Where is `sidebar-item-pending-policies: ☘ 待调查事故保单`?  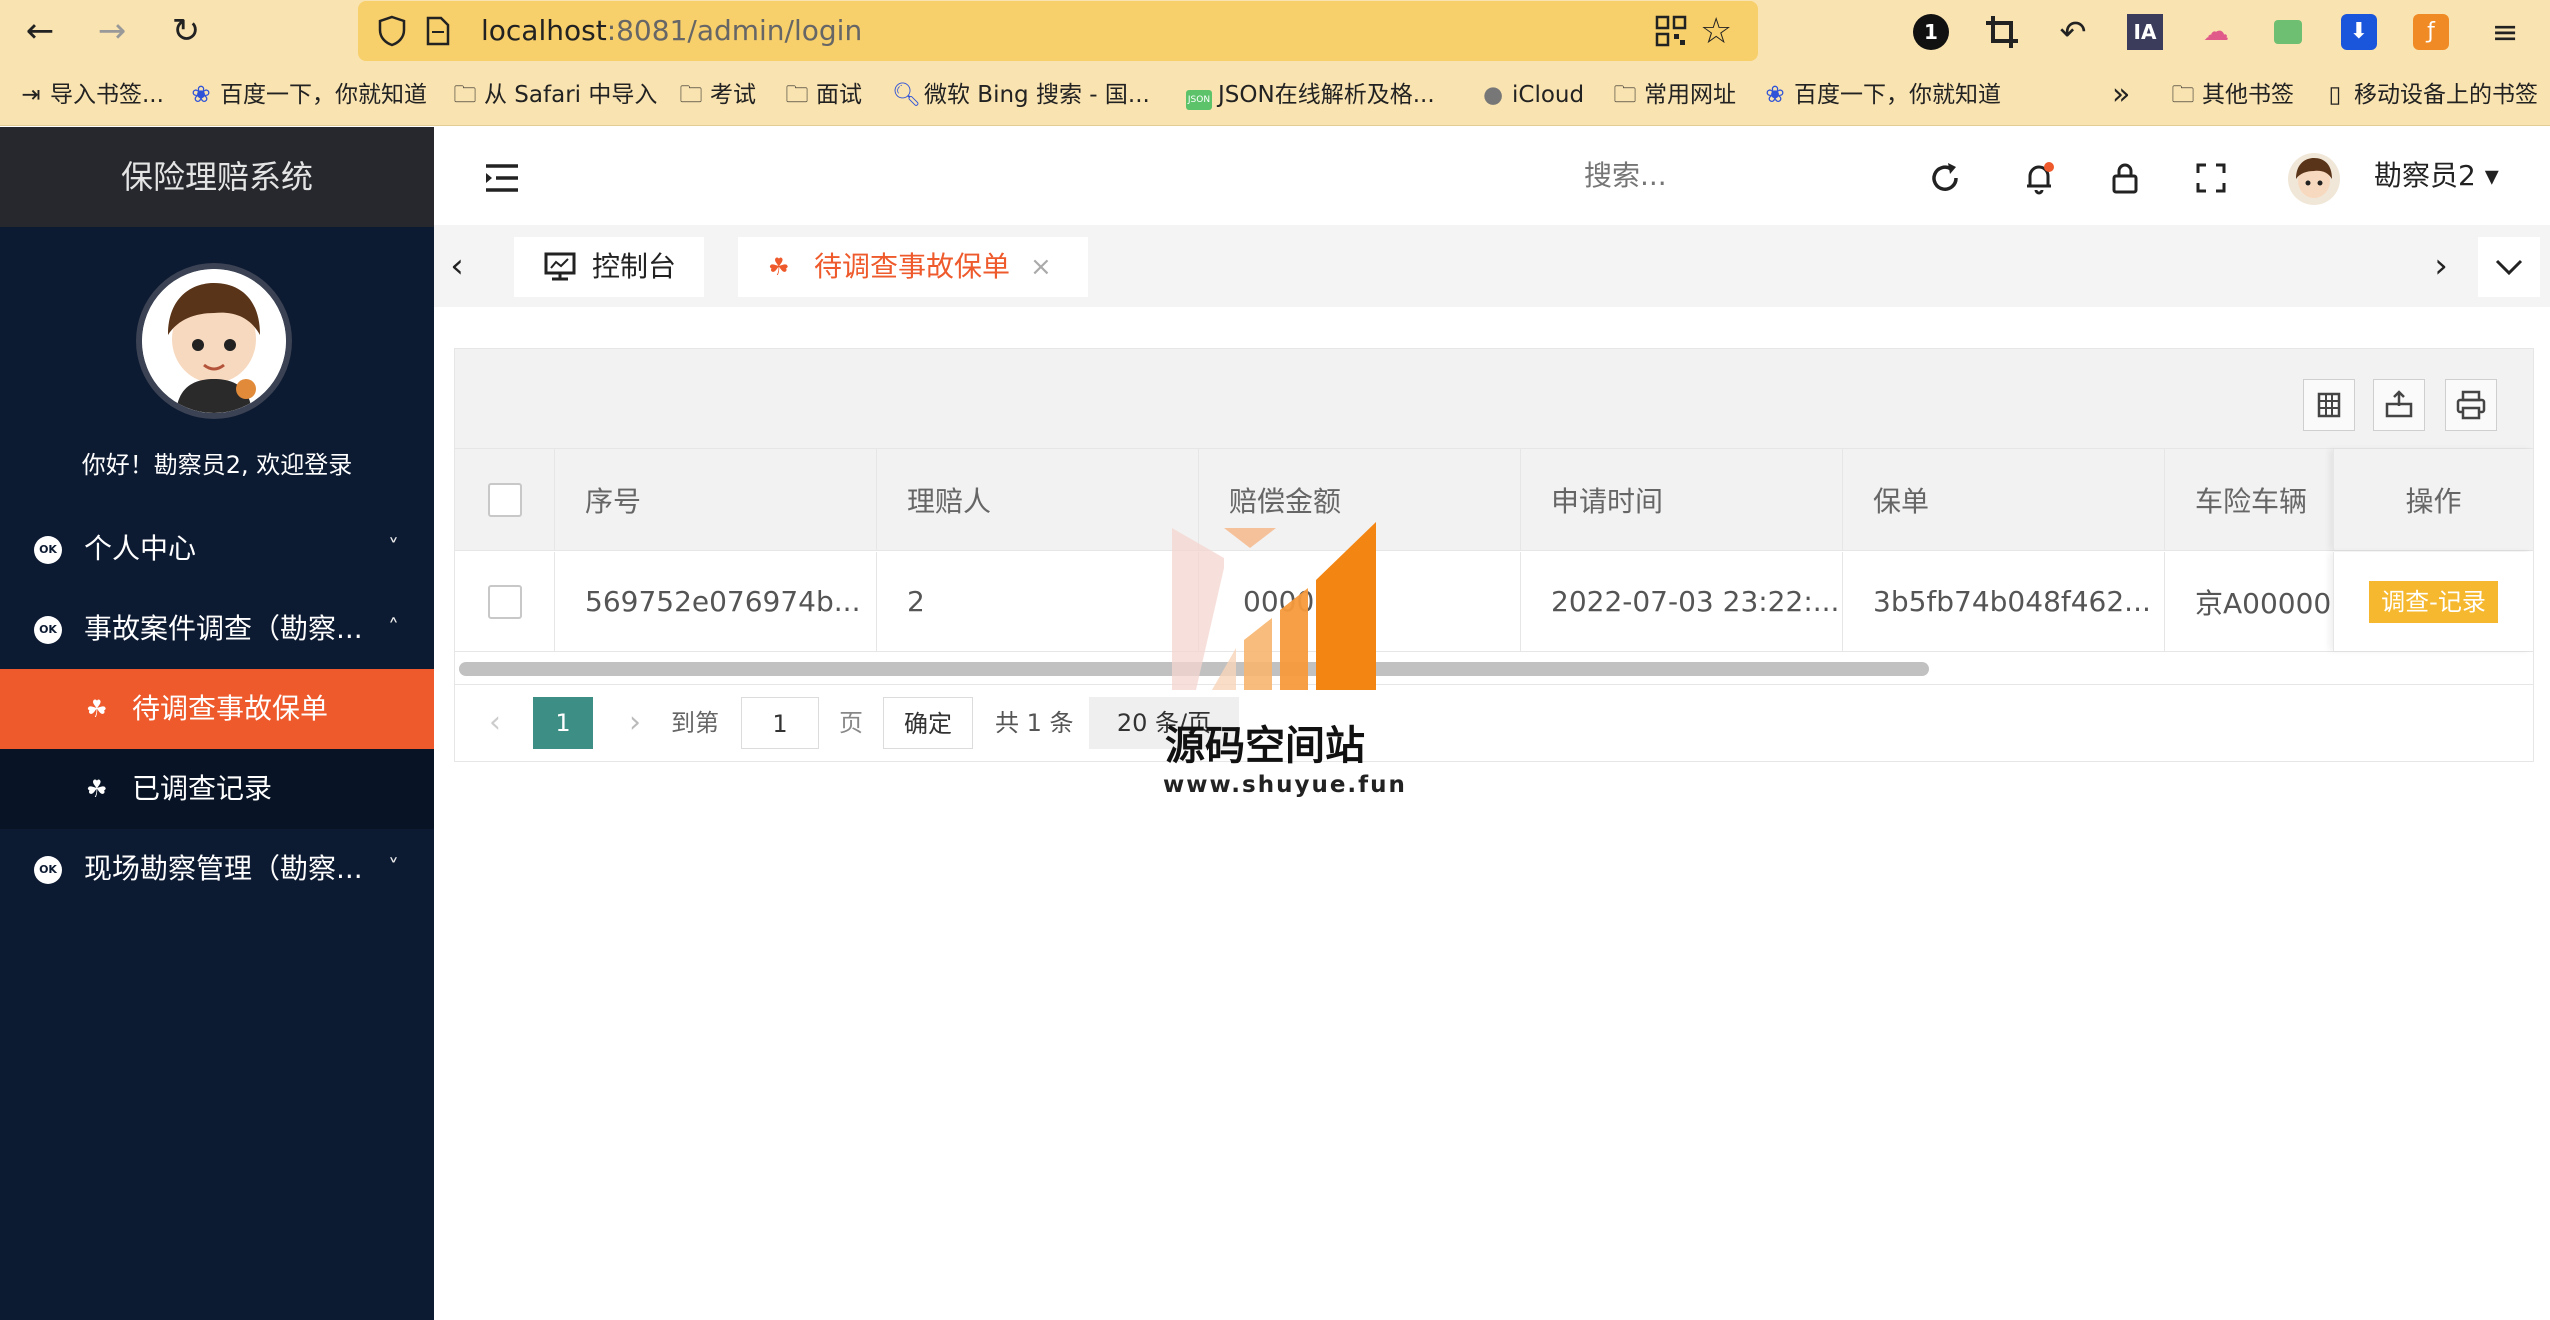 sidebar-item-pending-policies: ☘ 待调查事故保单 is located at coordinates (217, 709).